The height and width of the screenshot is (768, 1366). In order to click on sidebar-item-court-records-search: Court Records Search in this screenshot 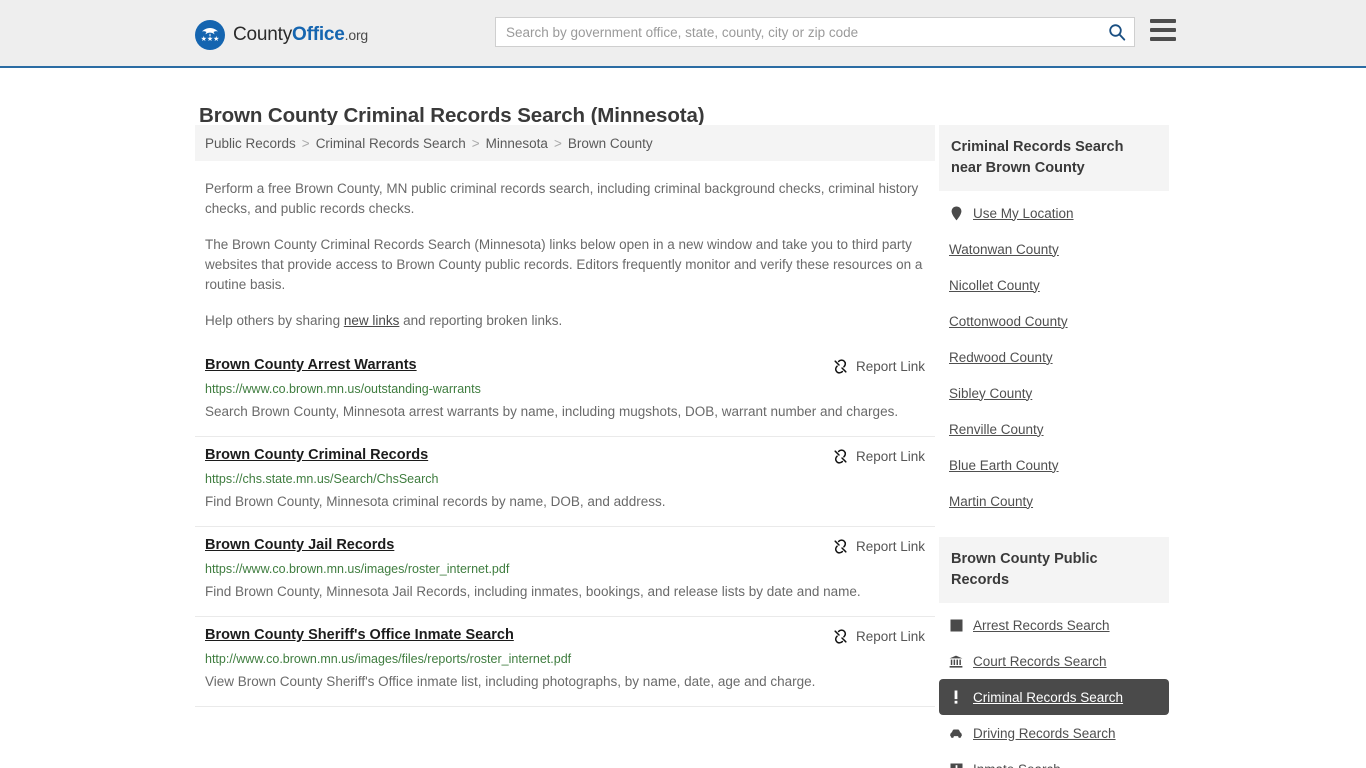, I will do `click(1054, 661)`.